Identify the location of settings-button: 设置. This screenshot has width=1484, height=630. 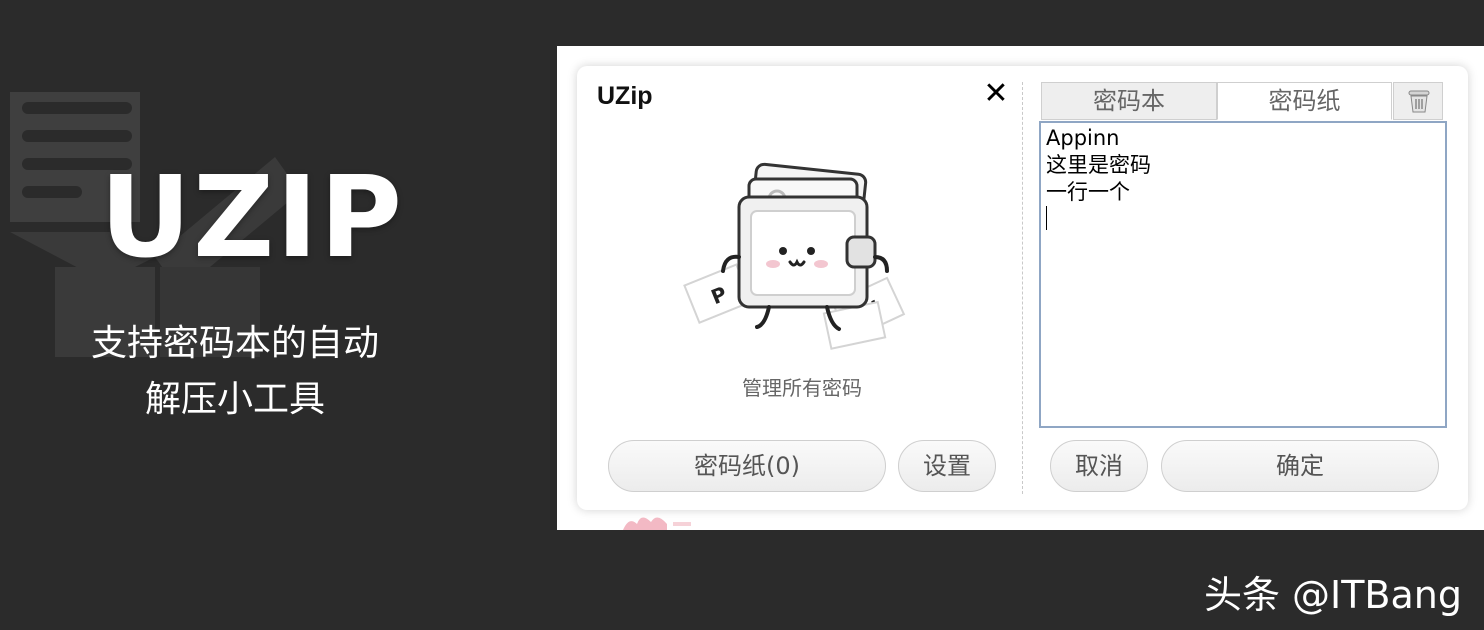
(947, 466).